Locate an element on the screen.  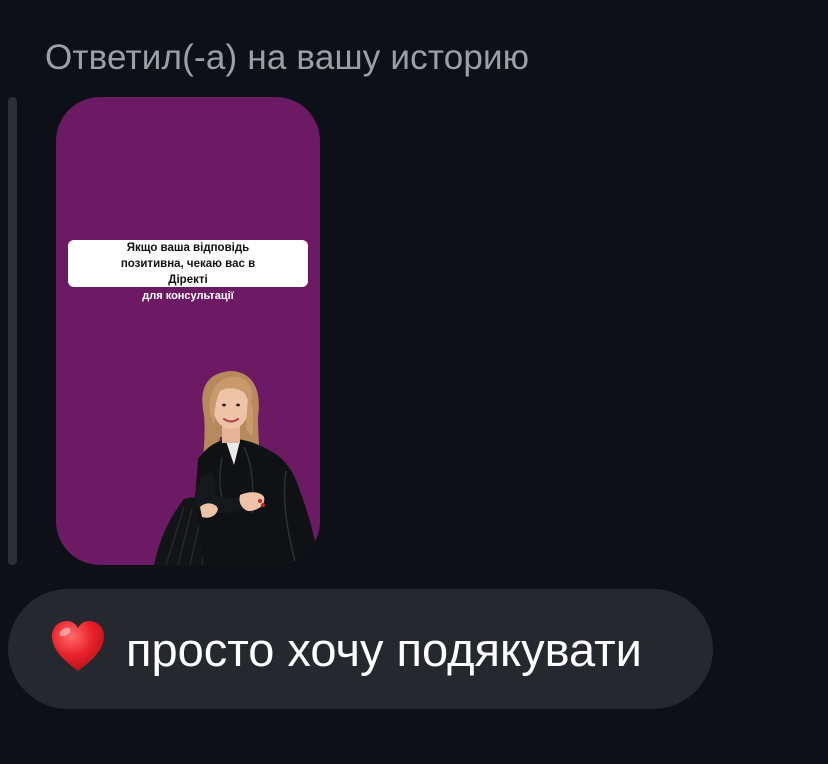
story-caption: для консультації is located at coordinates (188, 296).